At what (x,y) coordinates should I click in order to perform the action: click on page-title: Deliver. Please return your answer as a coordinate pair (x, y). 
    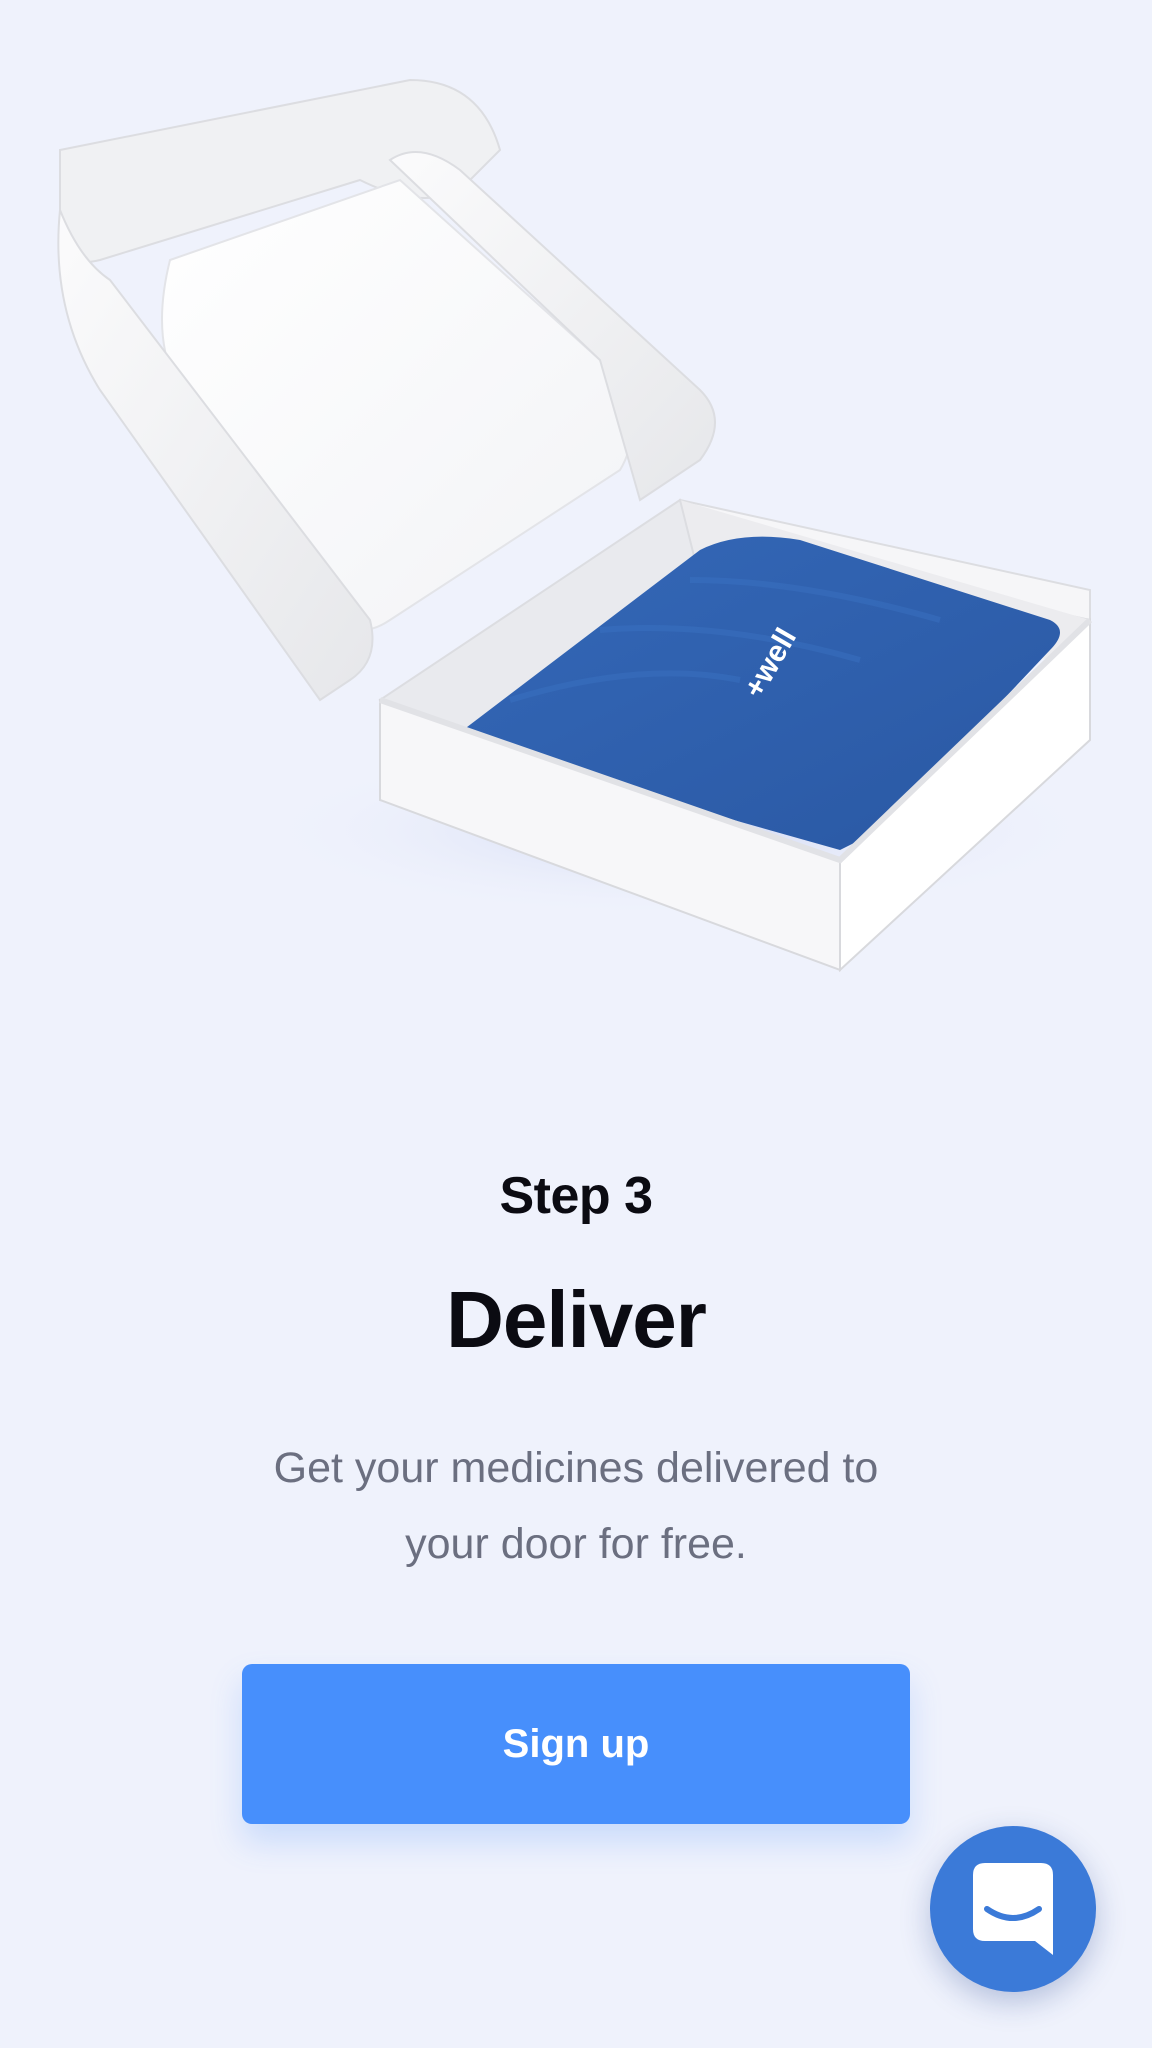
    Looking at the image, I should click on (576, 1319).